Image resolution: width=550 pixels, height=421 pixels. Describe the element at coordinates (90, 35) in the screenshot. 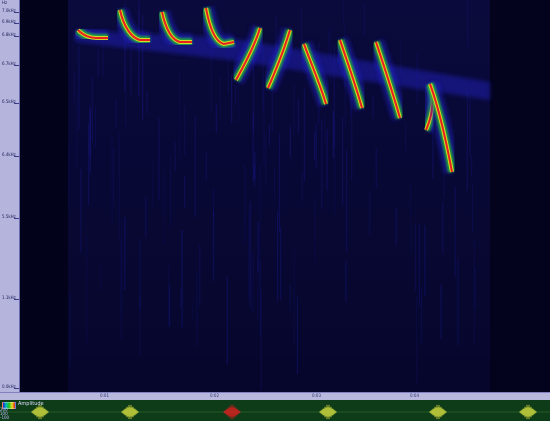

I see `call-contour` at that location.